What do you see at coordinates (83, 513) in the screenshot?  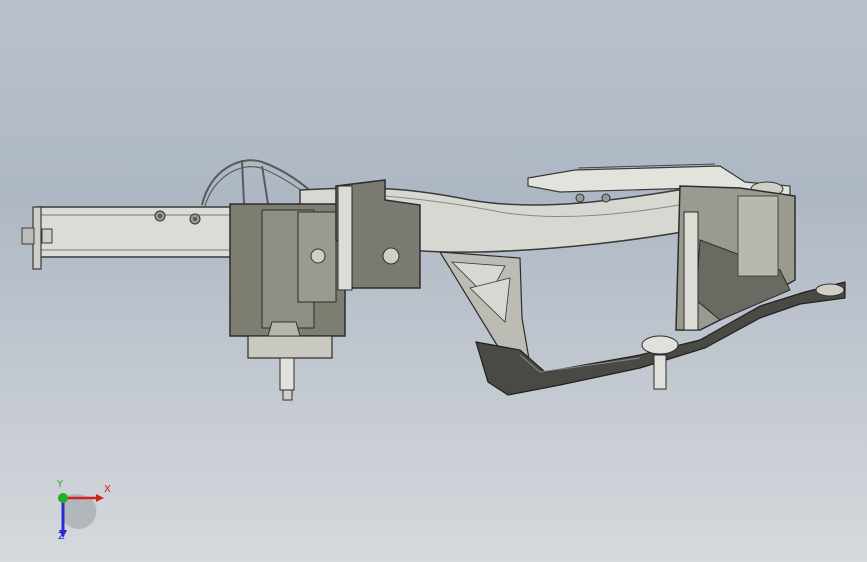 I see `coordinate-triad: X Y Z` at bounding box center [83, 513].